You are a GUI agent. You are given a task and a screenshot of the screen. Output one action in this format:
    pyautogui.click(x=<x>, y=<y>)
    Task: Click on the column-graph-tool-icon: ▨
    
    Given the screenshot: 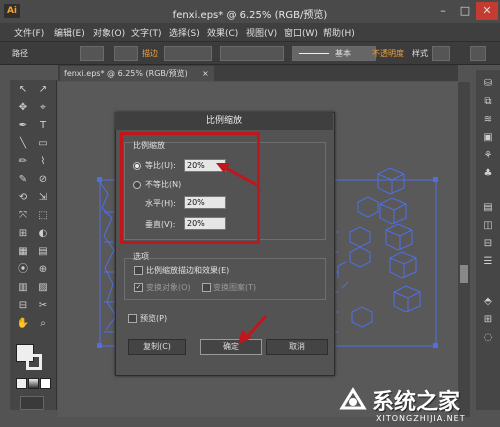 What is the action you would take?
    pyautogui.click(x=43, y=288)
    